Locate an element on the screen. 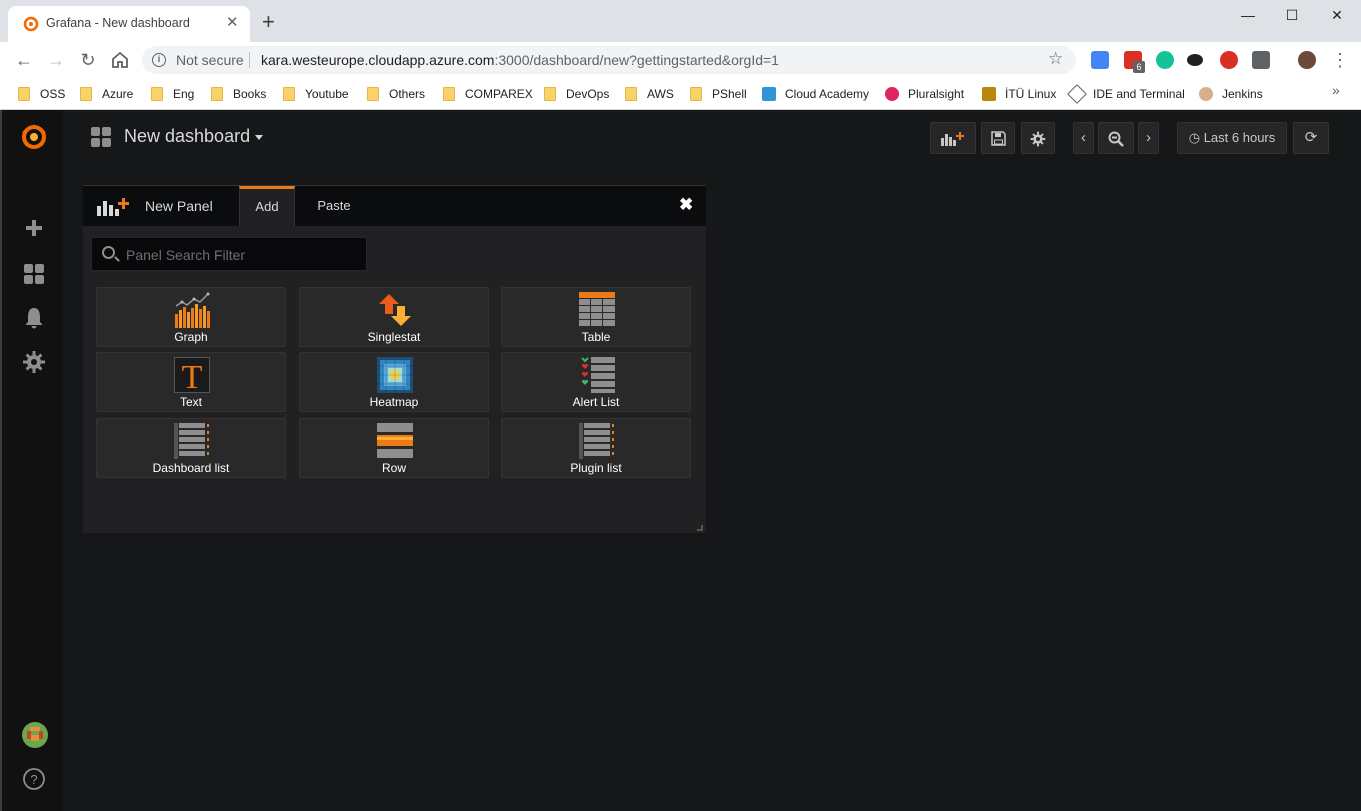  bookmark-star-icon: ☆ is located at coordinates (1055, 59).